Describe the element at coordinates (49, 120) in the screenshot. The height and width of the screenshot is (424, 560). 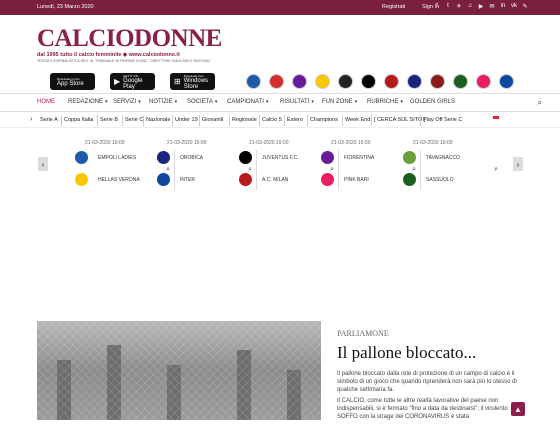
I see `ticker-item: Serie A` at that location.